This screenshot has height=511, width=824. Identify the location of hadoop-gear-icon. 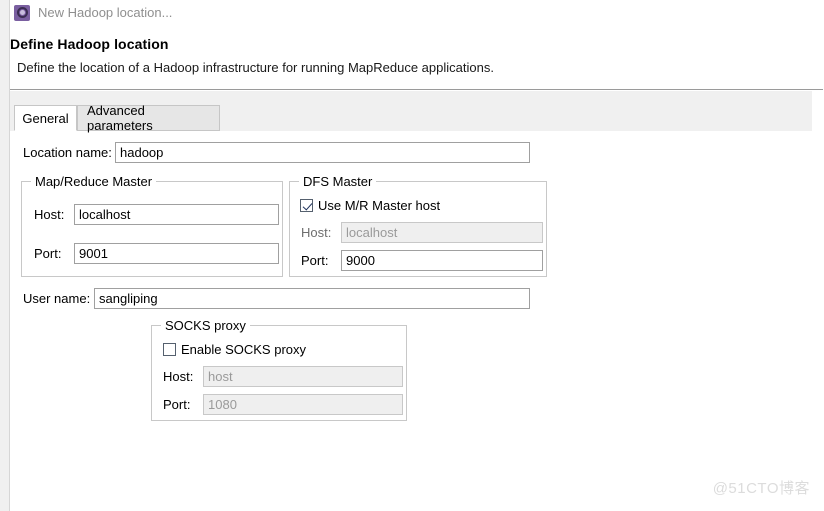
(22, 12).